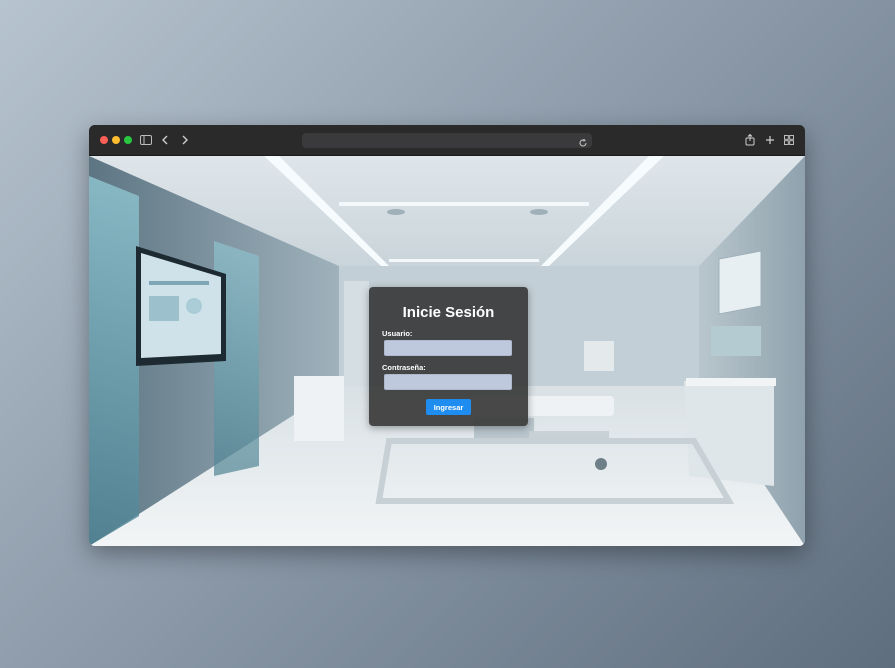  What do you see at coordinates (448, 348) in the screenshot?
I see `username-input` at bounding box center [448, 348].